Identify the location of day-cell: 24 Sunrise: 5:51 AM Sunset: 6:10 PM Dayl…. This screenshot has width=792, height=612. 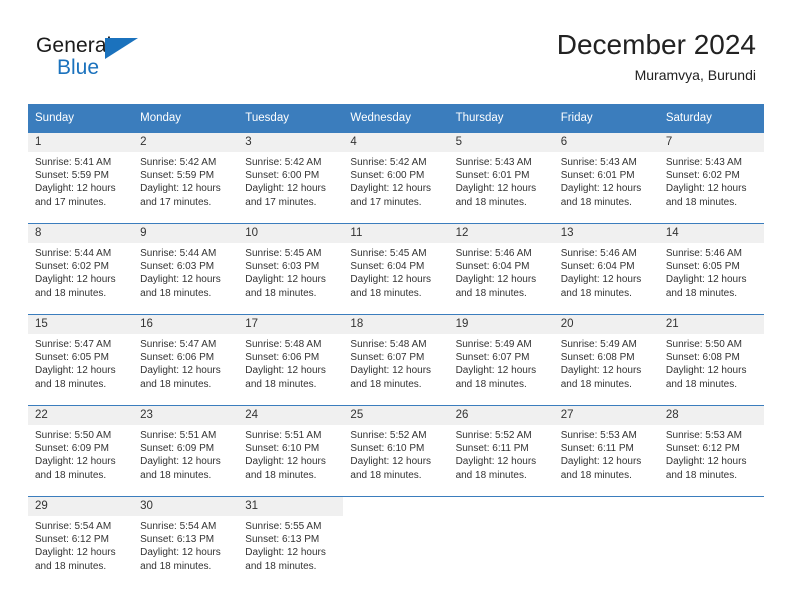
(291, 451).